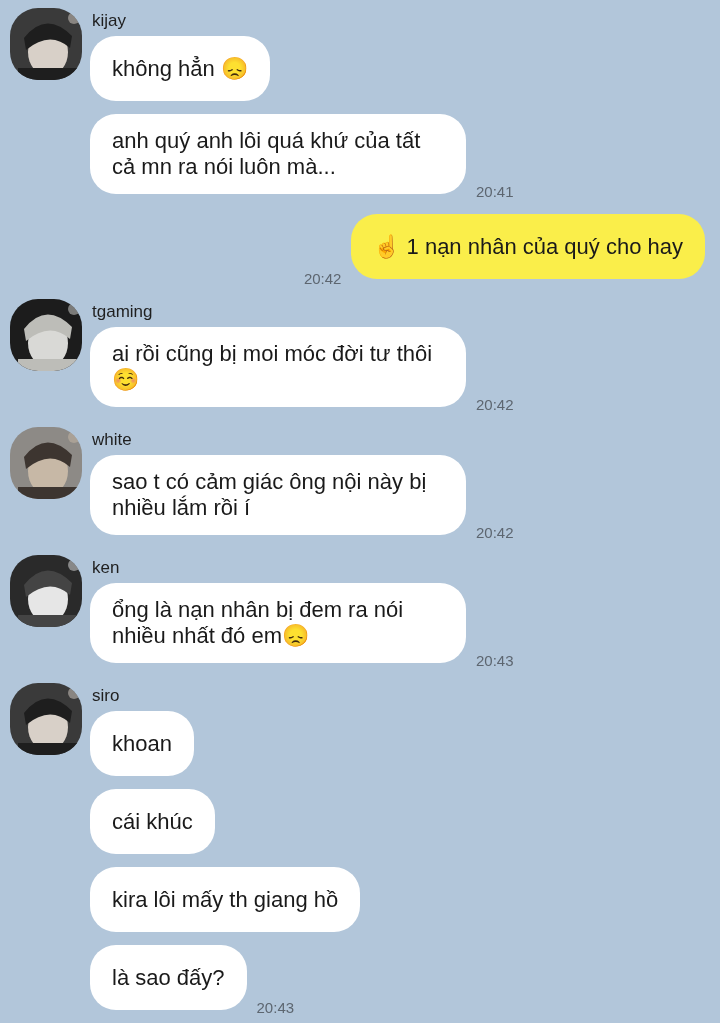 The image size is (720, 1023). Describe the element at coordinates (106, 696) in the screenshot. I see `sender-name: siro` at that location.